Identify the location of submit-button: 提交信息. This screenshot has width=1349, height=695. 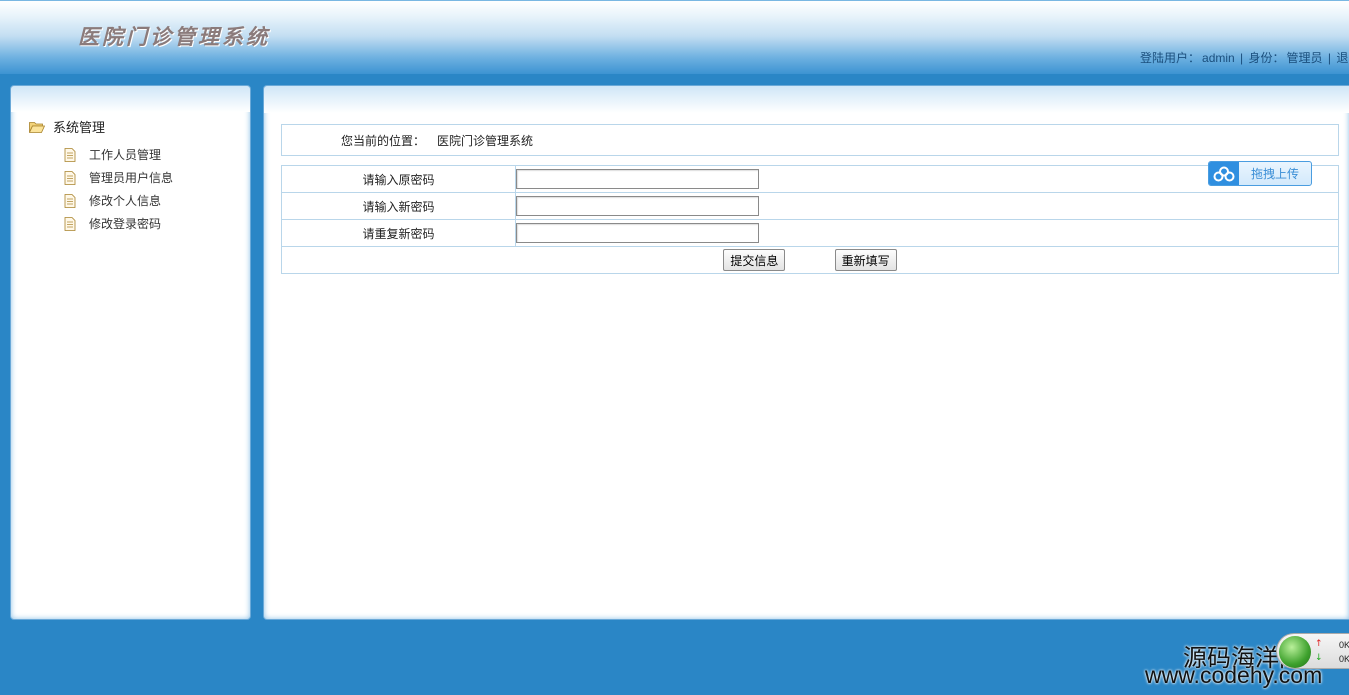
(754, 260).